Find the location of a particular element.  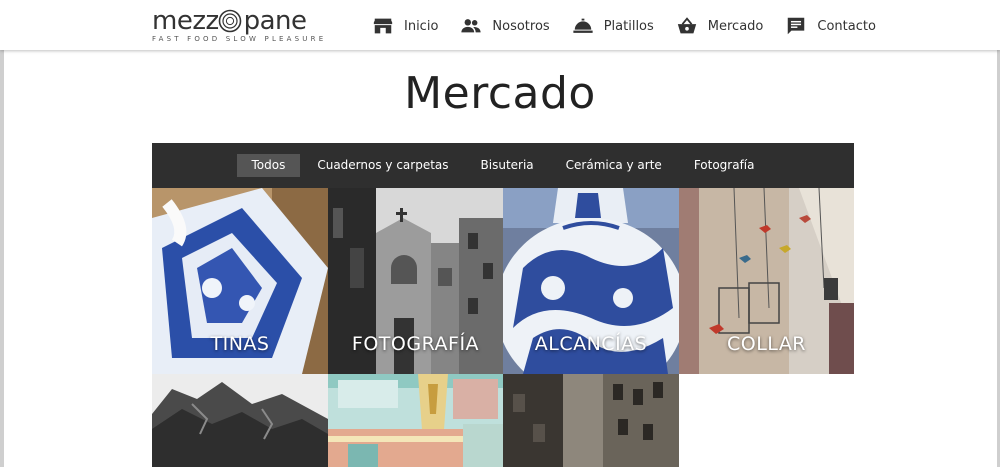

mountain-black-white-photo is located at coordinates (240, 420).